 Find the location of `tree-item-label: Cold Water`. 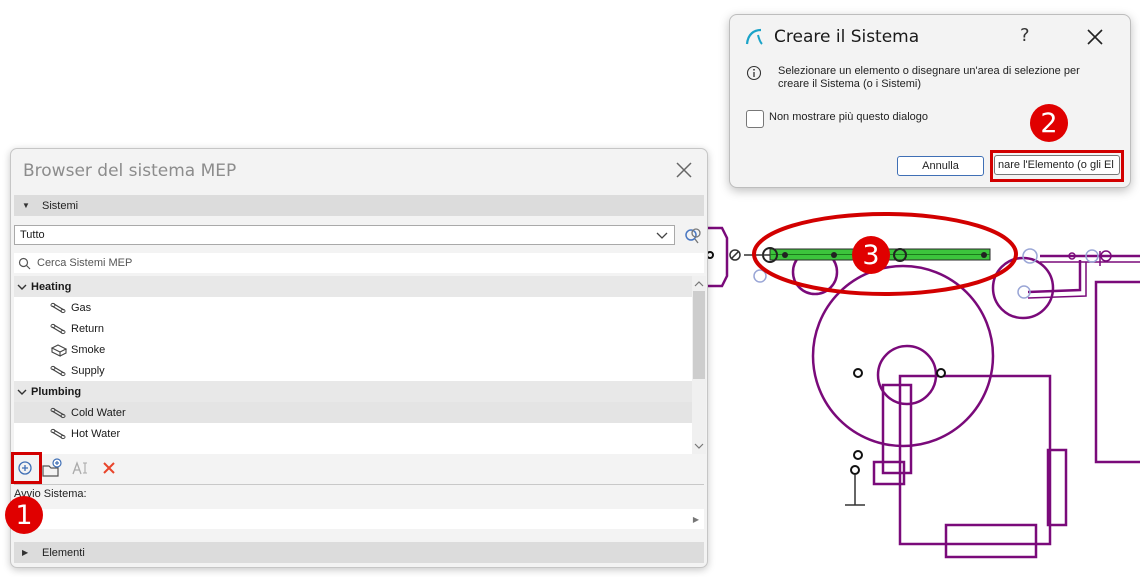

tree-item-label: Cold Water is located at coordinates (98, 412).